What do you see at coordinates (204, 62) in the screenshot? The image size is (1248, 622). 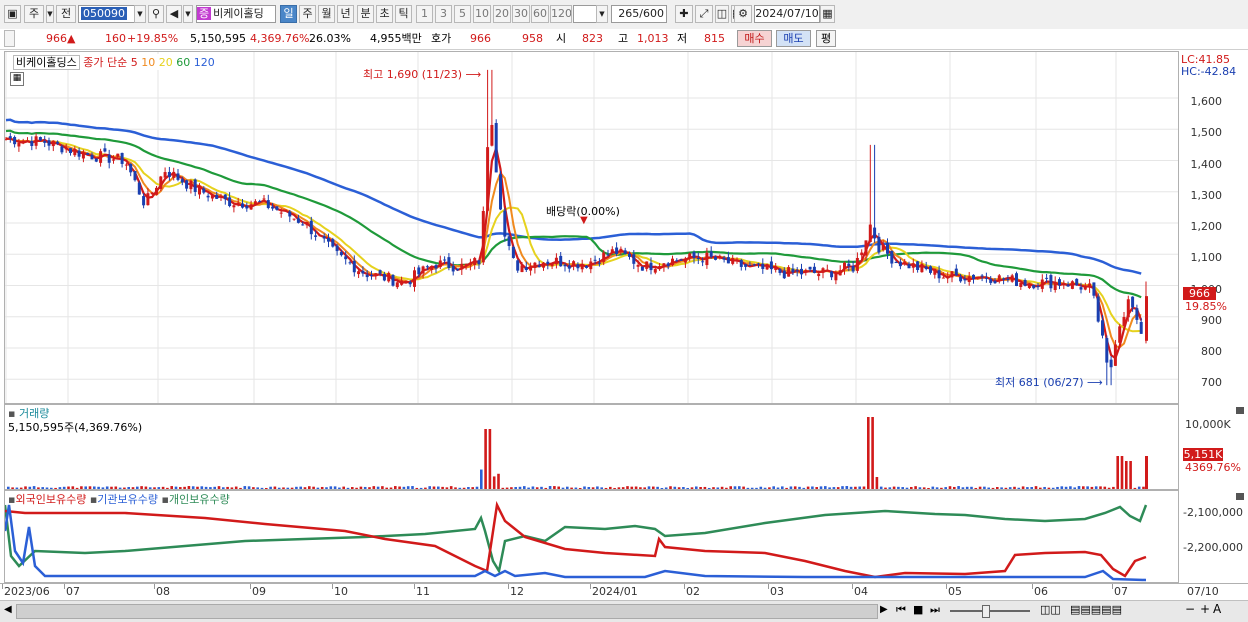 I see `ma-120-label: 120` at bounding box center [204, 62].